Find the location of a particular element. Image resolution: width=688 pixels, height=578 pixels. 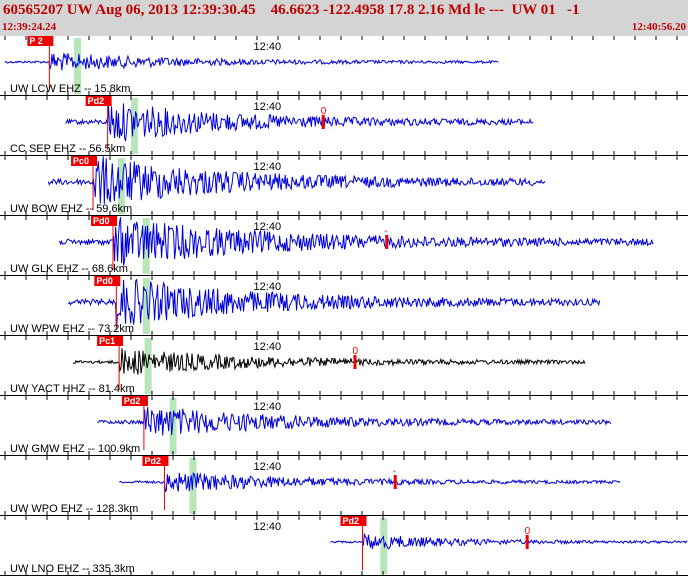

p-pick-label: Pc1 is located at coordinates (107, 341).